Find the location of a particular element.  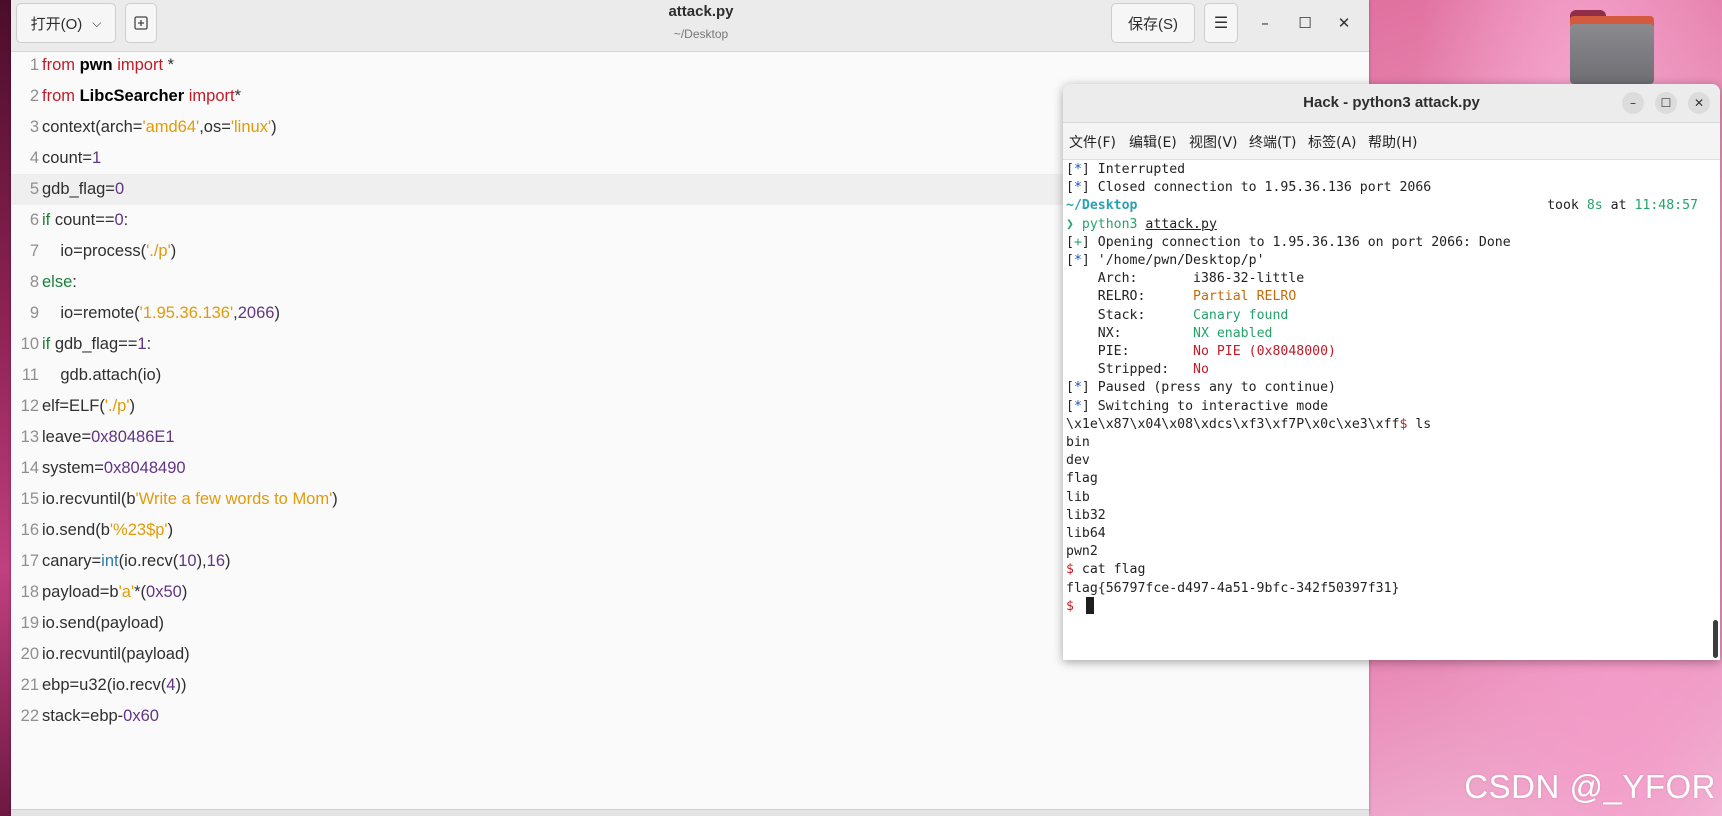

code-token: io.recvuntil(b is located at coordinates (89, 499).